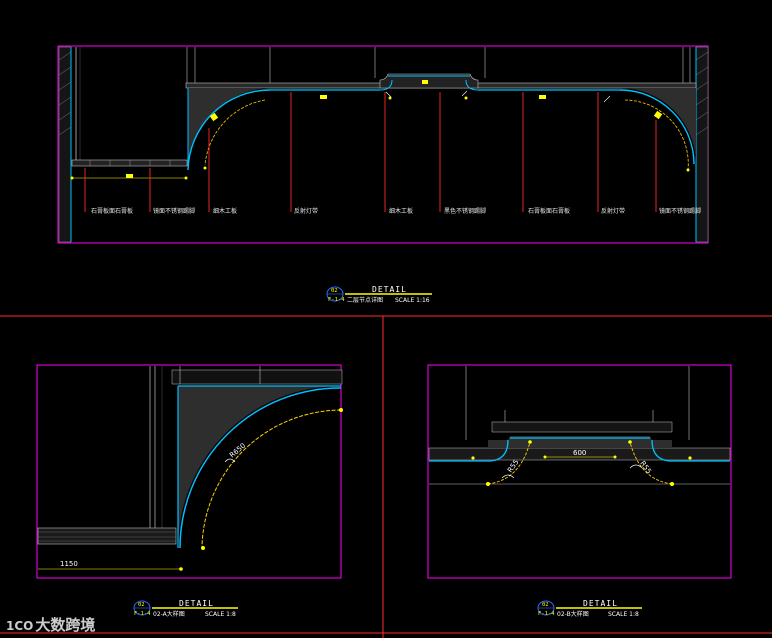 This screenshot has width=772, height=638. I want to click on watermark: 1CO 大数跨境, so click(50, 624).